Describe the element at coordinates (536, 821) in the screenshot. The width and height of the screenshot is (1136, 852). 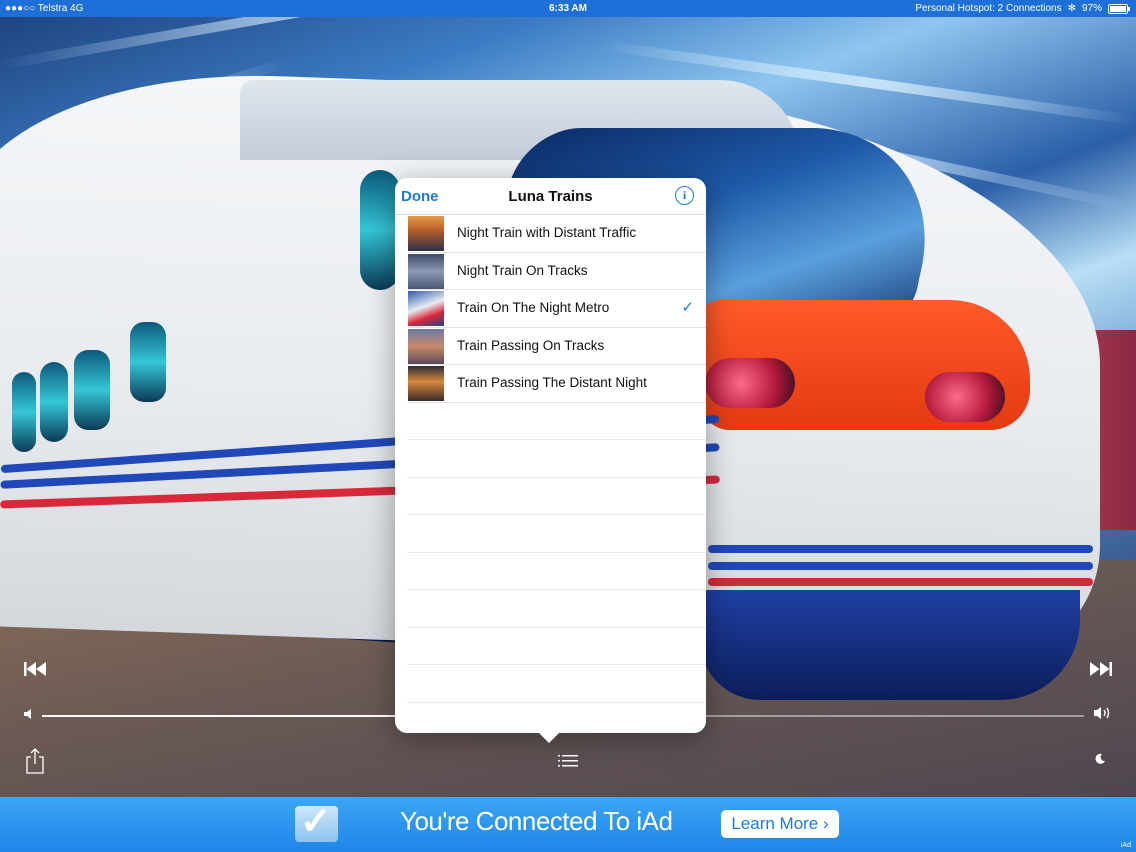
I see `iad-message: You're Connected To iAd` at that location.